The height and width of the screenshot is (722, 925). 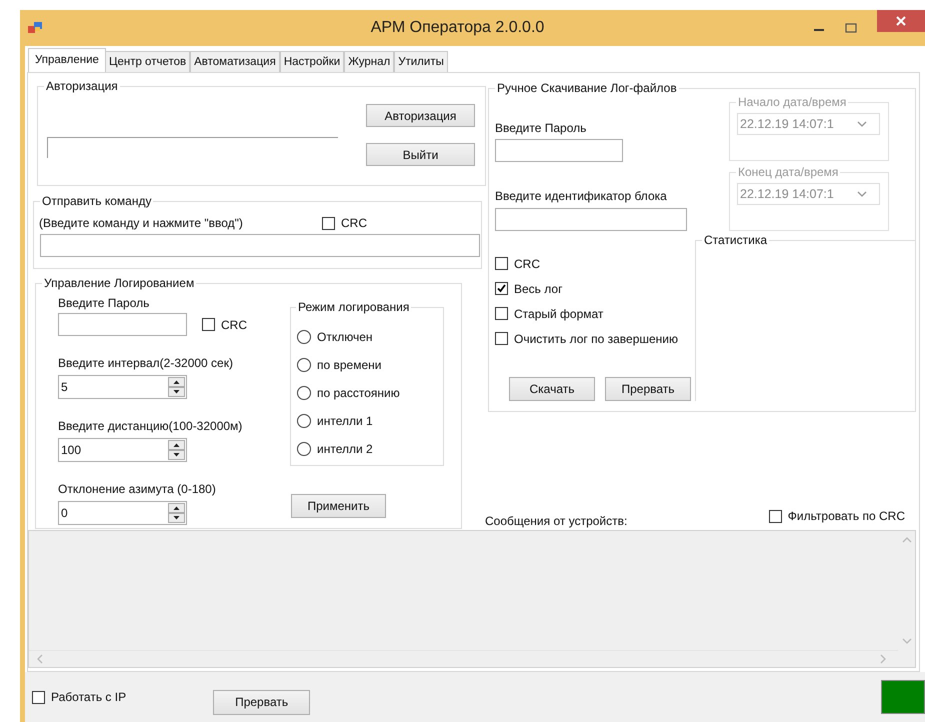 What do you see at coordinates (35, 28) in the screenshot?
I see `app-icon` at bounding box center [35, 28].